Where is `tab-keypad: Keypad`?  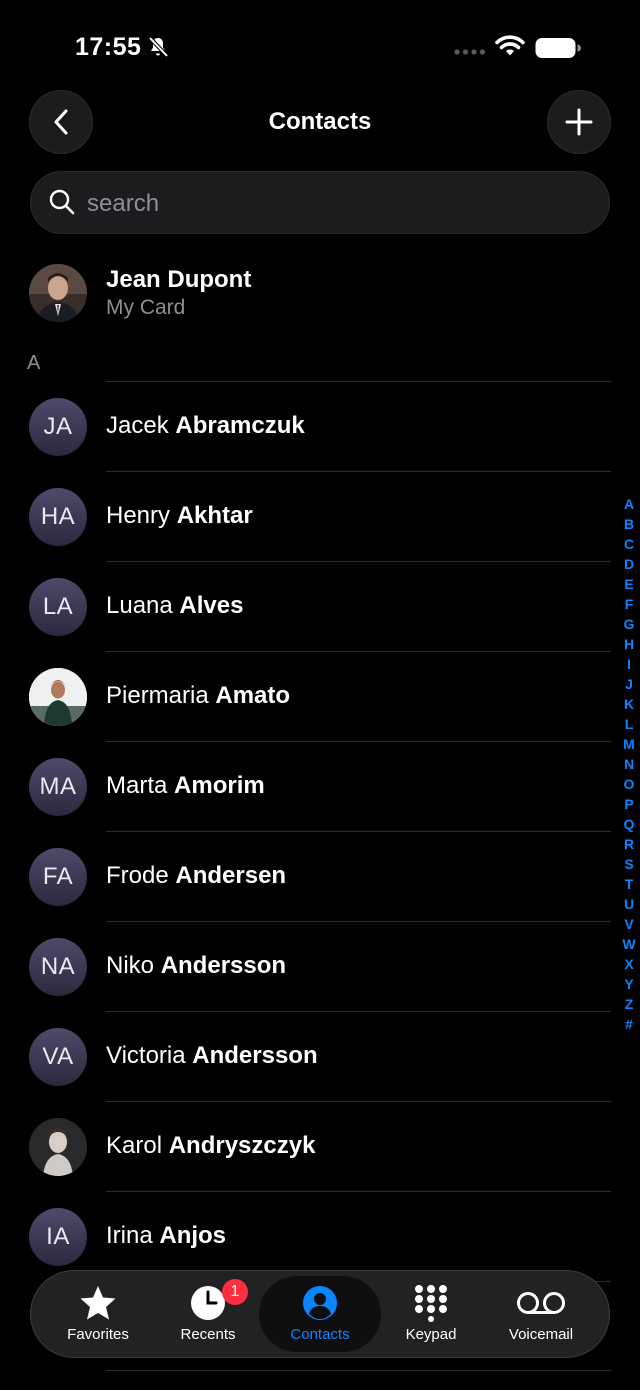 tab-keypad: Keypad is located at coordinates (431, 1314).